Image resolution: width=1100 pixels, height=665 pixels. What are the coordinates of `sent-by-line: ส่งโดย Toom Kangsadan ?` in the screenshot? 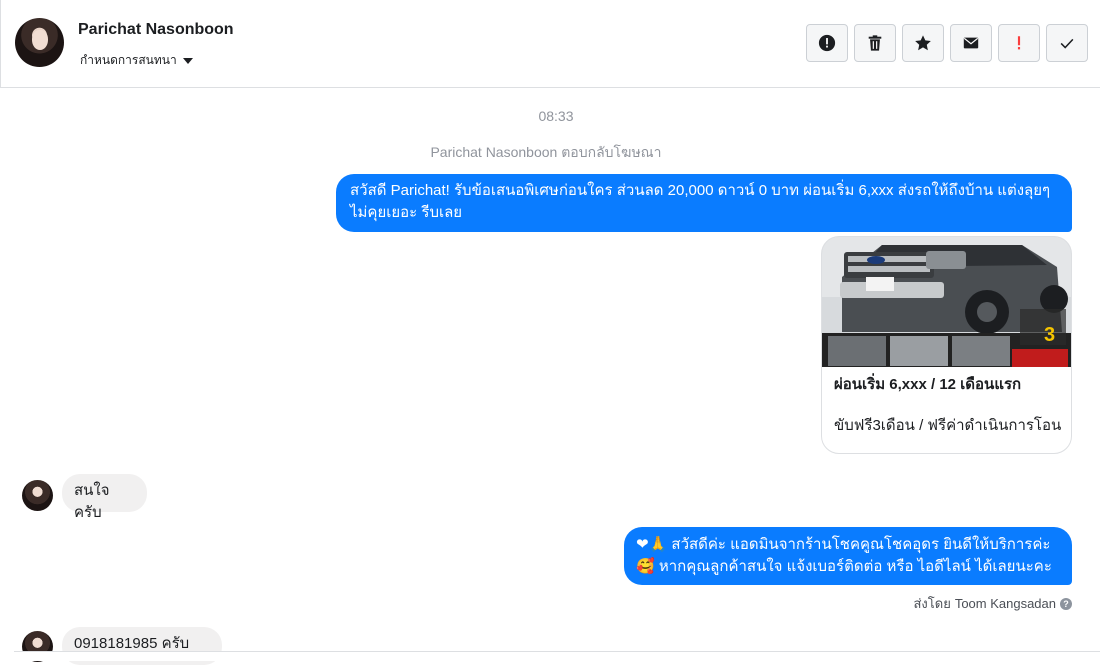 It's located at (992, 603).